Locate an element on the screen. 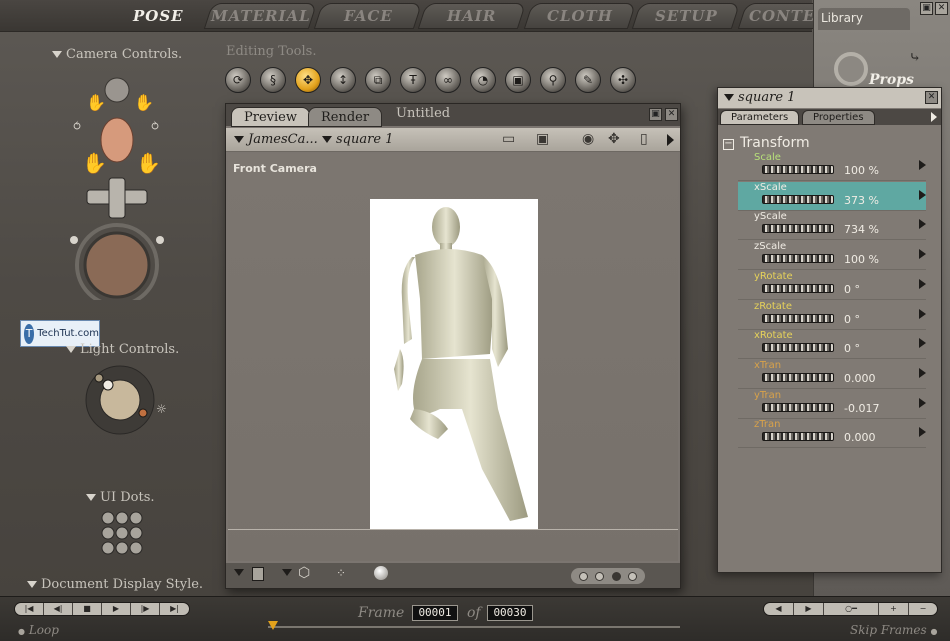 The image size is (950, 641). cube-icon: ⬡ is located at coordinates (304, 573).